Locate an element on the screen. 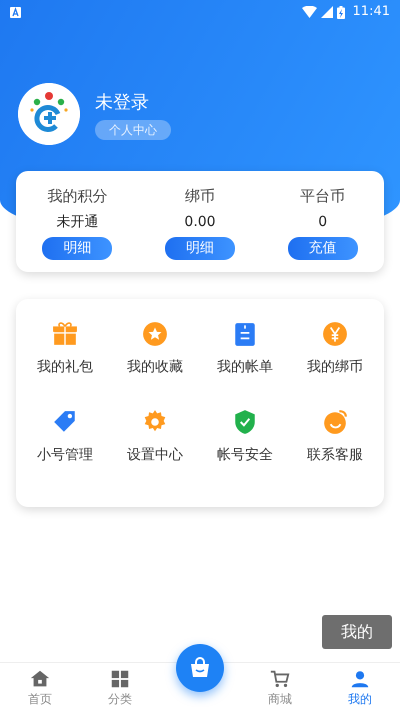  stat-label: 平台币 is located at coordinates (323, 196).